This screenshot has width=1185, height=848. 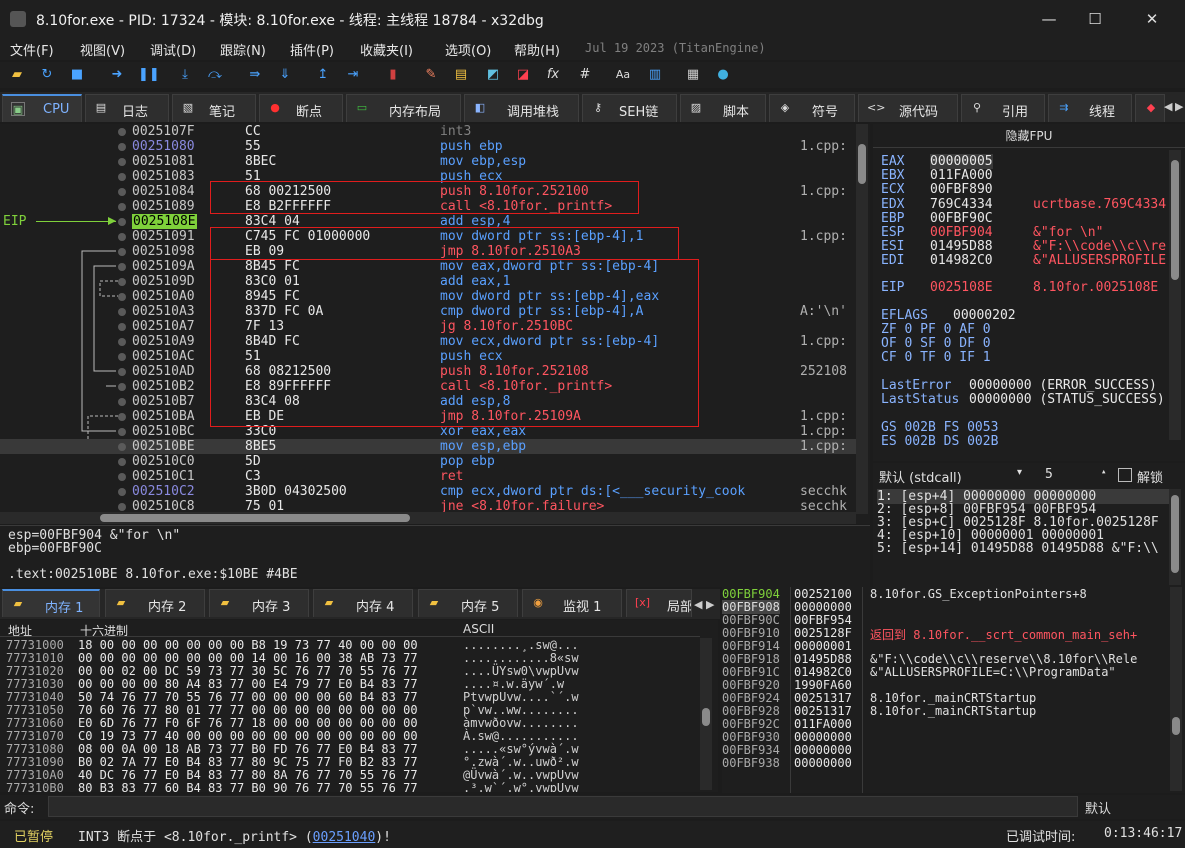 What do you see at coordinates (214, 108) in the screenshot?
I see `tab-notes: ▧ 笔记` at bounding box center [214, 108].